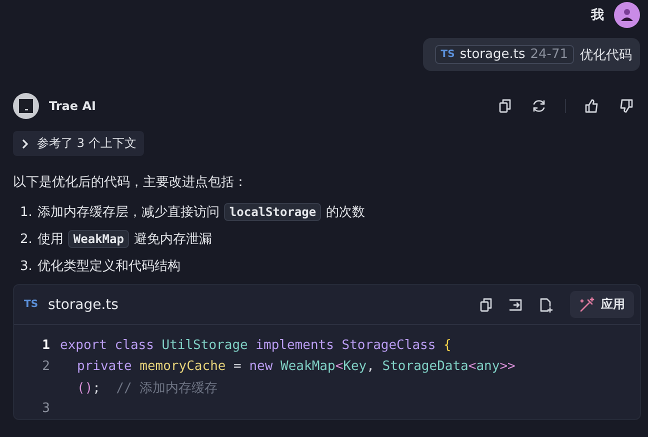 The width and height of the screenshot is (648, 437). I want to click on apply-button: 应用, so click(602, 304).